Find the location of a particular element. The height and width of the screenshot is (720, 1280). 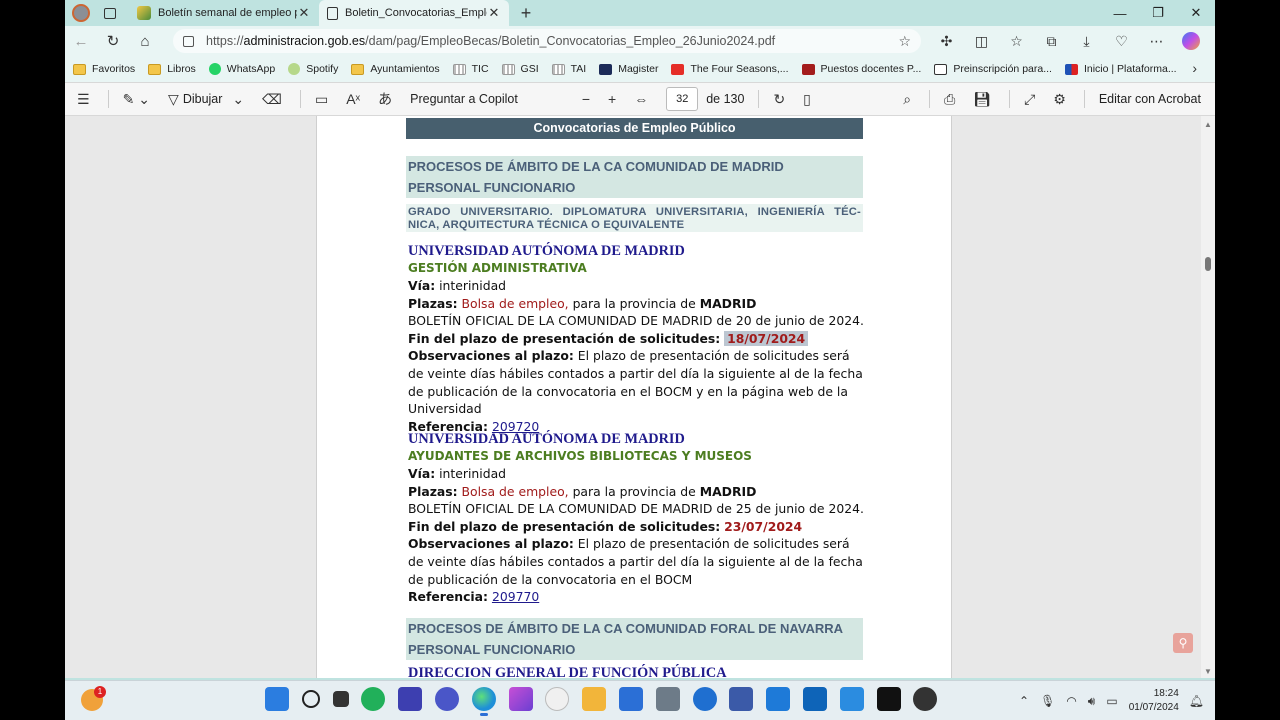

rotate-button: ↻ is located at coordinates (781, 99).